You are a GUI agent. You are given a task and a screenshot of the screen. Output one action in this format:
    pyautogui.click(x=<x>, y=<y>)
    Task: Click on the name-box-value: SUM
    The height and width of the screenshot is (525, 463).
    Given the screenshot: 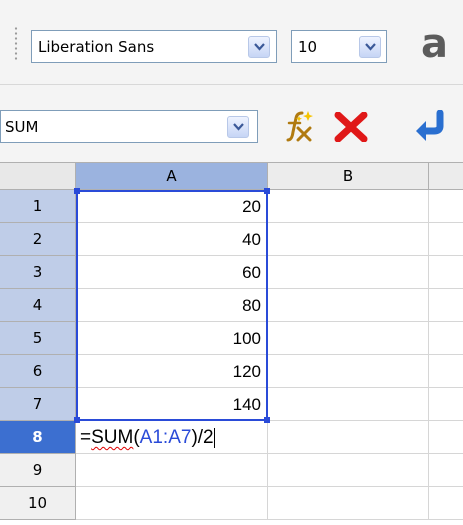 What is the action you would take?
    pyautogui.click(x=22, y=126)
    